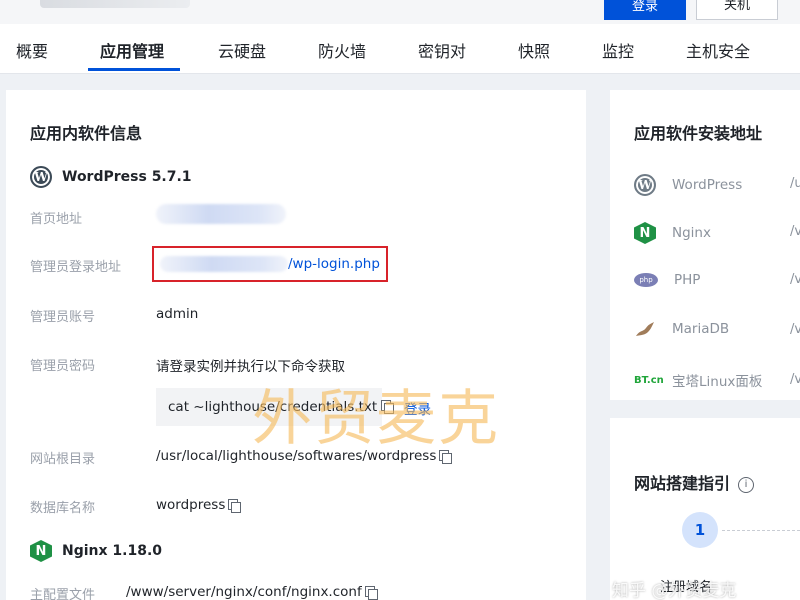 This screenshot has width=800, height=600. Describe the element at coordinates (645, 10) in the screenshot. I see `login-button: 登录` at that location.